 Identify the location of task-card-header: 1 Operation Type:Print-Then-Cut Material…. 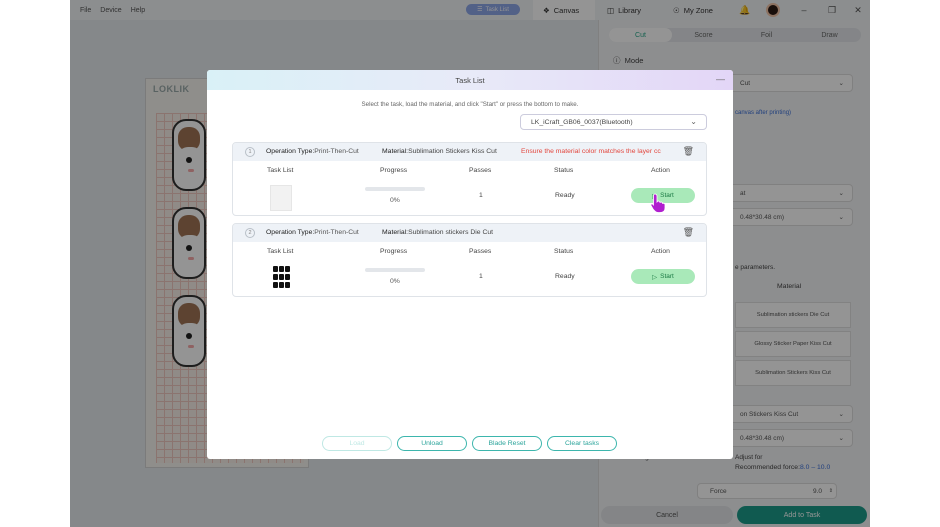
(469, 152).